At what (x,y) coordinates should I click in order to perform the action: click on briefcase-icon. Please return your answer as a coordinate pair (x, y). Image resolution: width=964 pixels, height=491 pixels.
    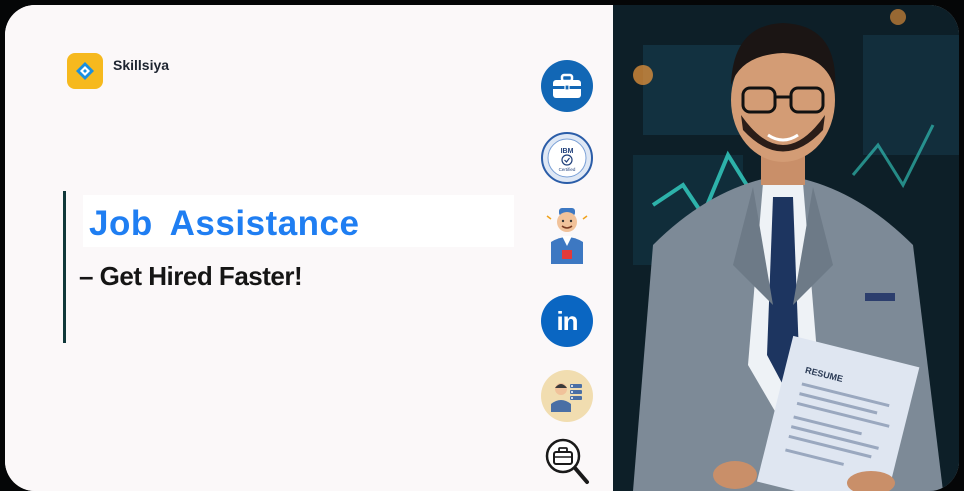
    Looking at the image, I should click on (567, 86).